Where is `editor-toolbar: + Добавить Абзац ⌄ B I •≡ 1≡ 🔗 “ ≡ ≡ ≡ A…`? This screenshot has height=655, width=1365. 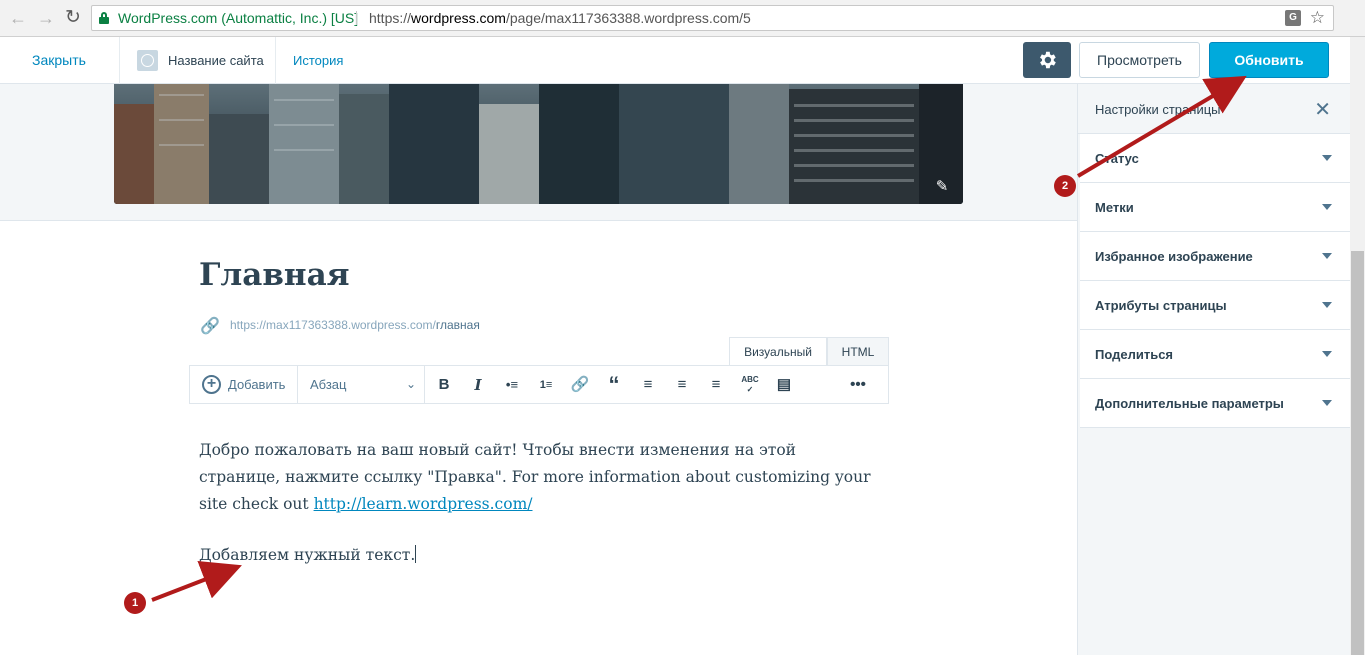 editor-toolbar: + Добавить Абзац ⌄ B I •≡ 1≡ 🔗 “ ≡ ≡ ≡ A… is located at coordinates (539, 384).